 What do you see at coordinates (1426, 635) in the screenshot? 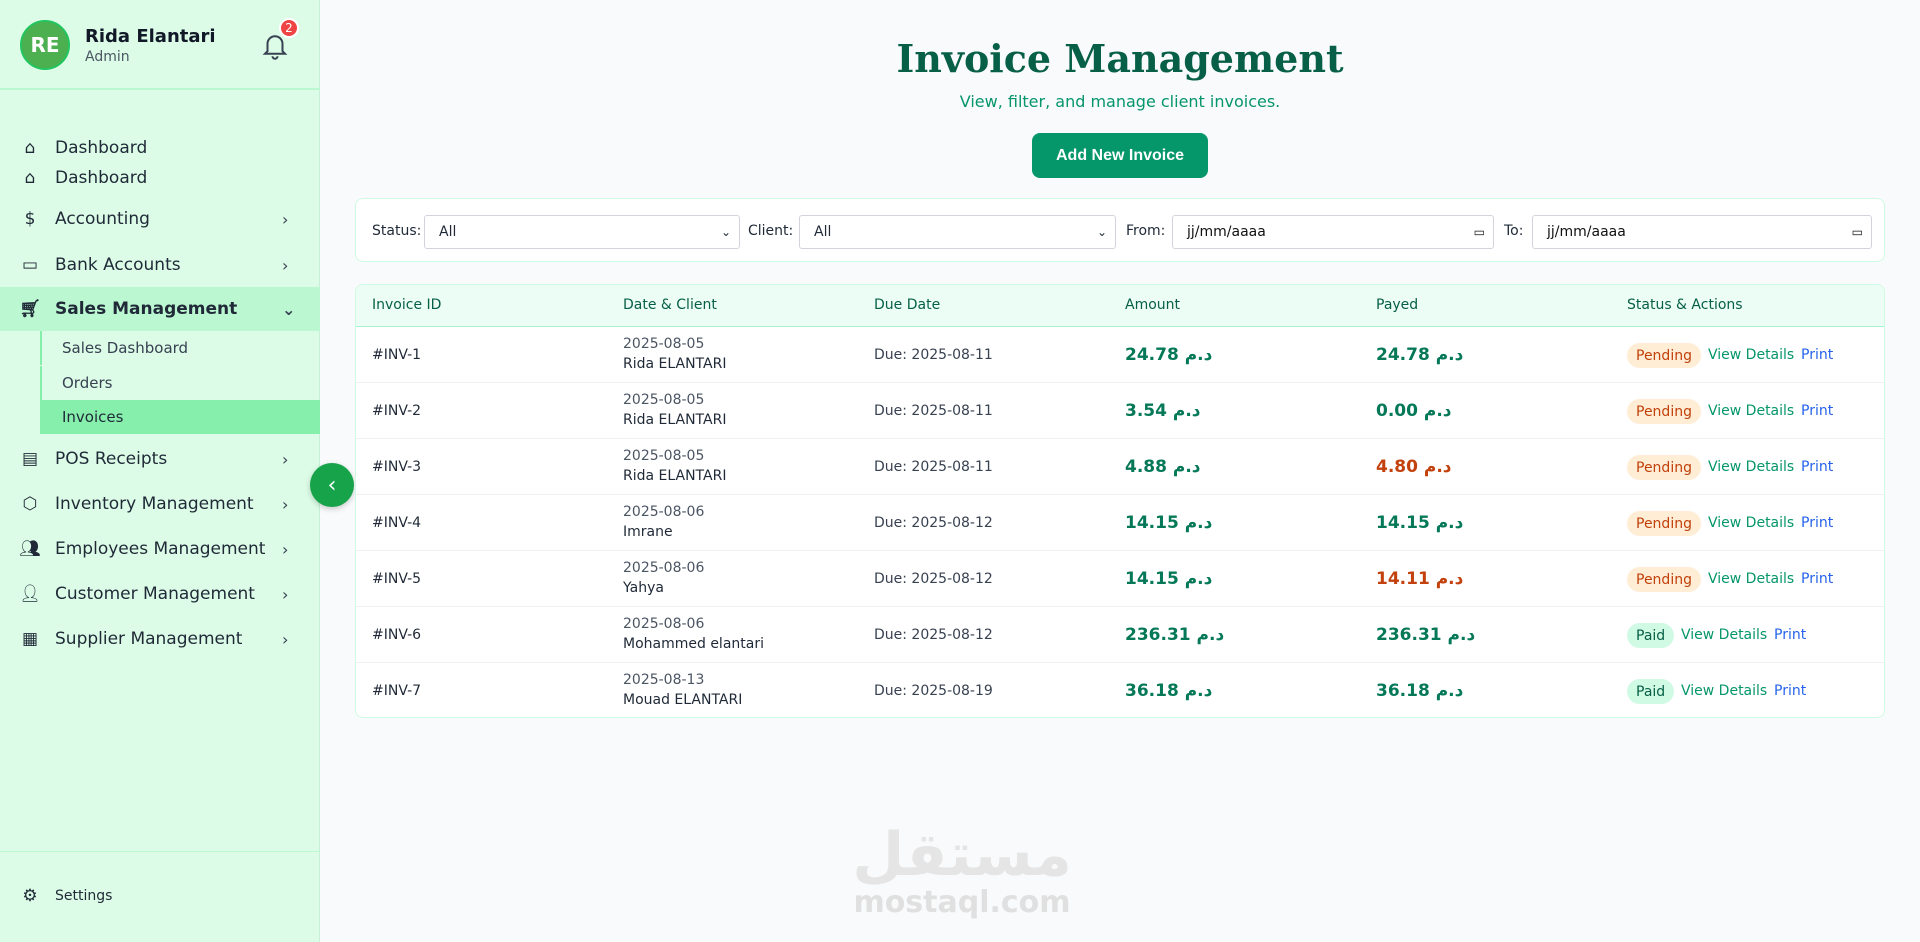
I see `payed-amount: 236.31 د.م` at bounding box center [1426, 635].